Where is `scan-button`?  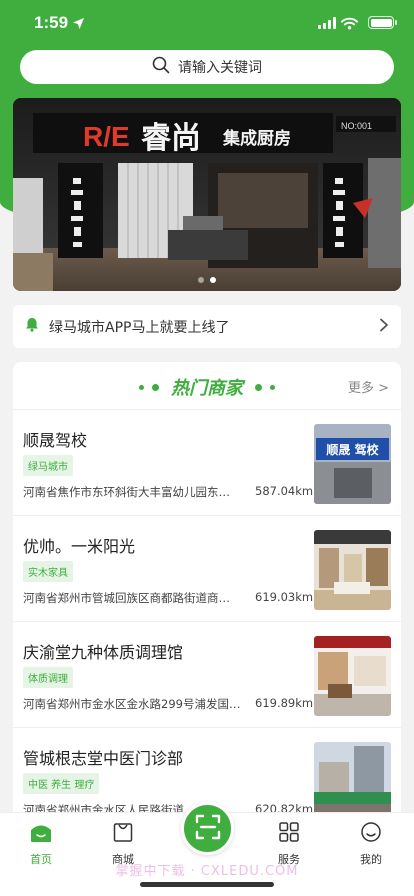
scan-button is located at coordinates (207, 828).